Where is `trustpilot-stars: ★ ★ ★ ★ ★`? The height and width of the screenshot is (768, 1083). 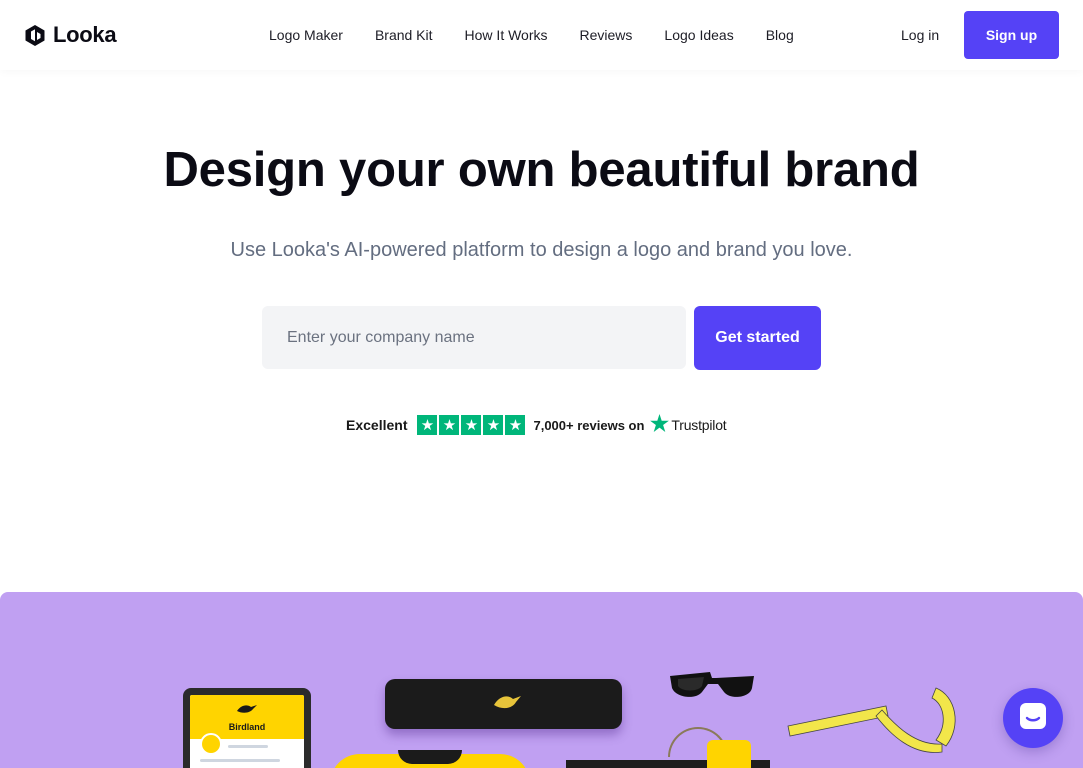
trustpilot-stars: ★ ★ ★ ★ ★ is located at coordinates (471, 425).